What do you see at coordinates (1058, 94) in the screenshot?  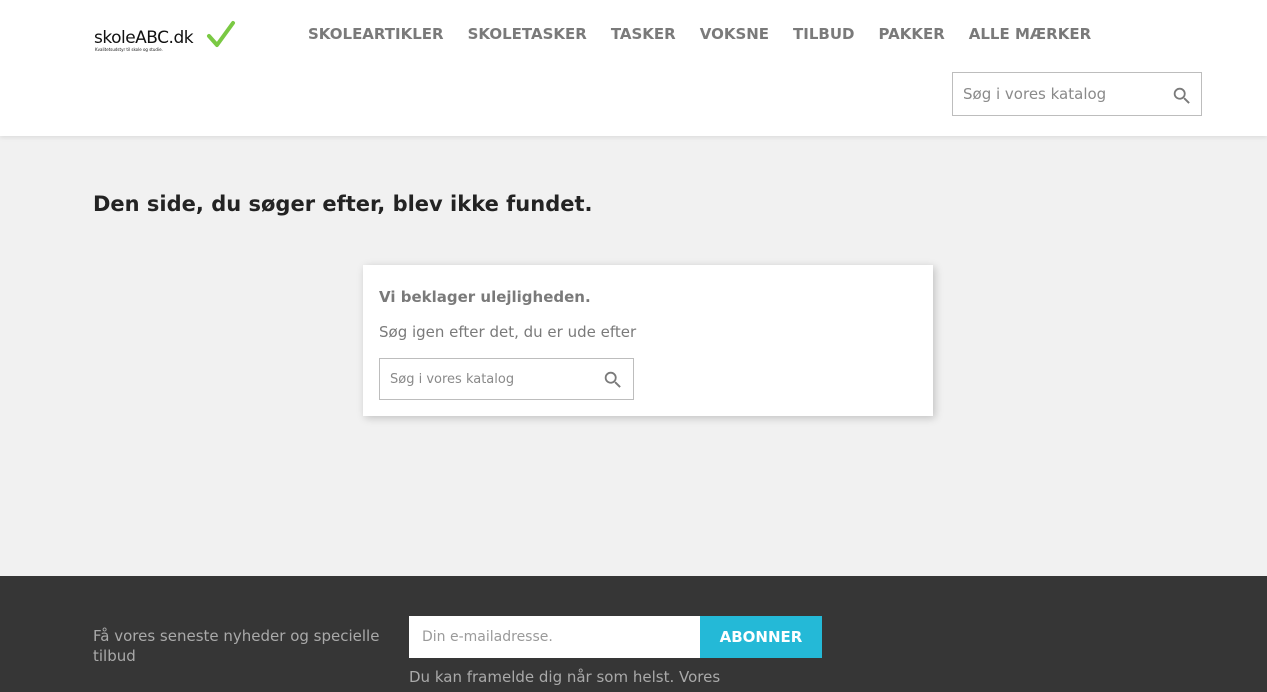 I see `header-search-input` at bounding box center [1058, 94].